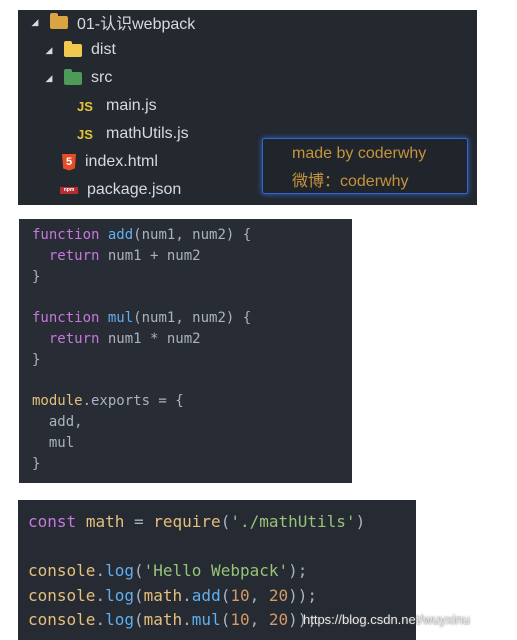 The height and width of the screenshot is (640, 517). I want to click on tree-item-dist: ◢ dist, so click(79, 50).